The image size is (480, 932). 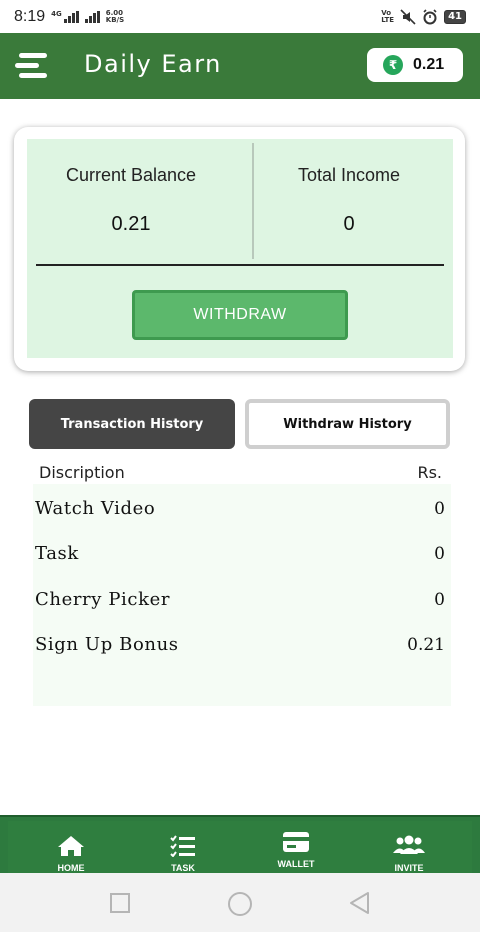 I want to click on nav-item-home: HOME, so click(x=71, y=849).